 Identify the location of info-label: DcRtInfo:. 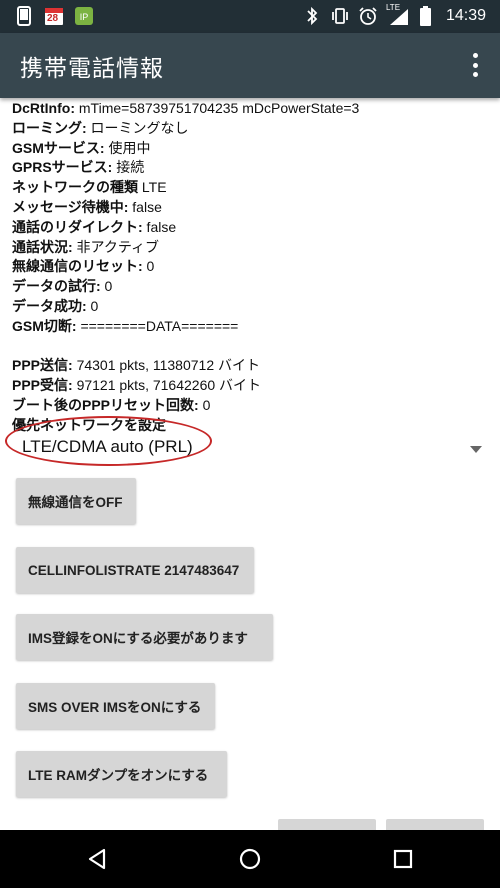
(43, 108).